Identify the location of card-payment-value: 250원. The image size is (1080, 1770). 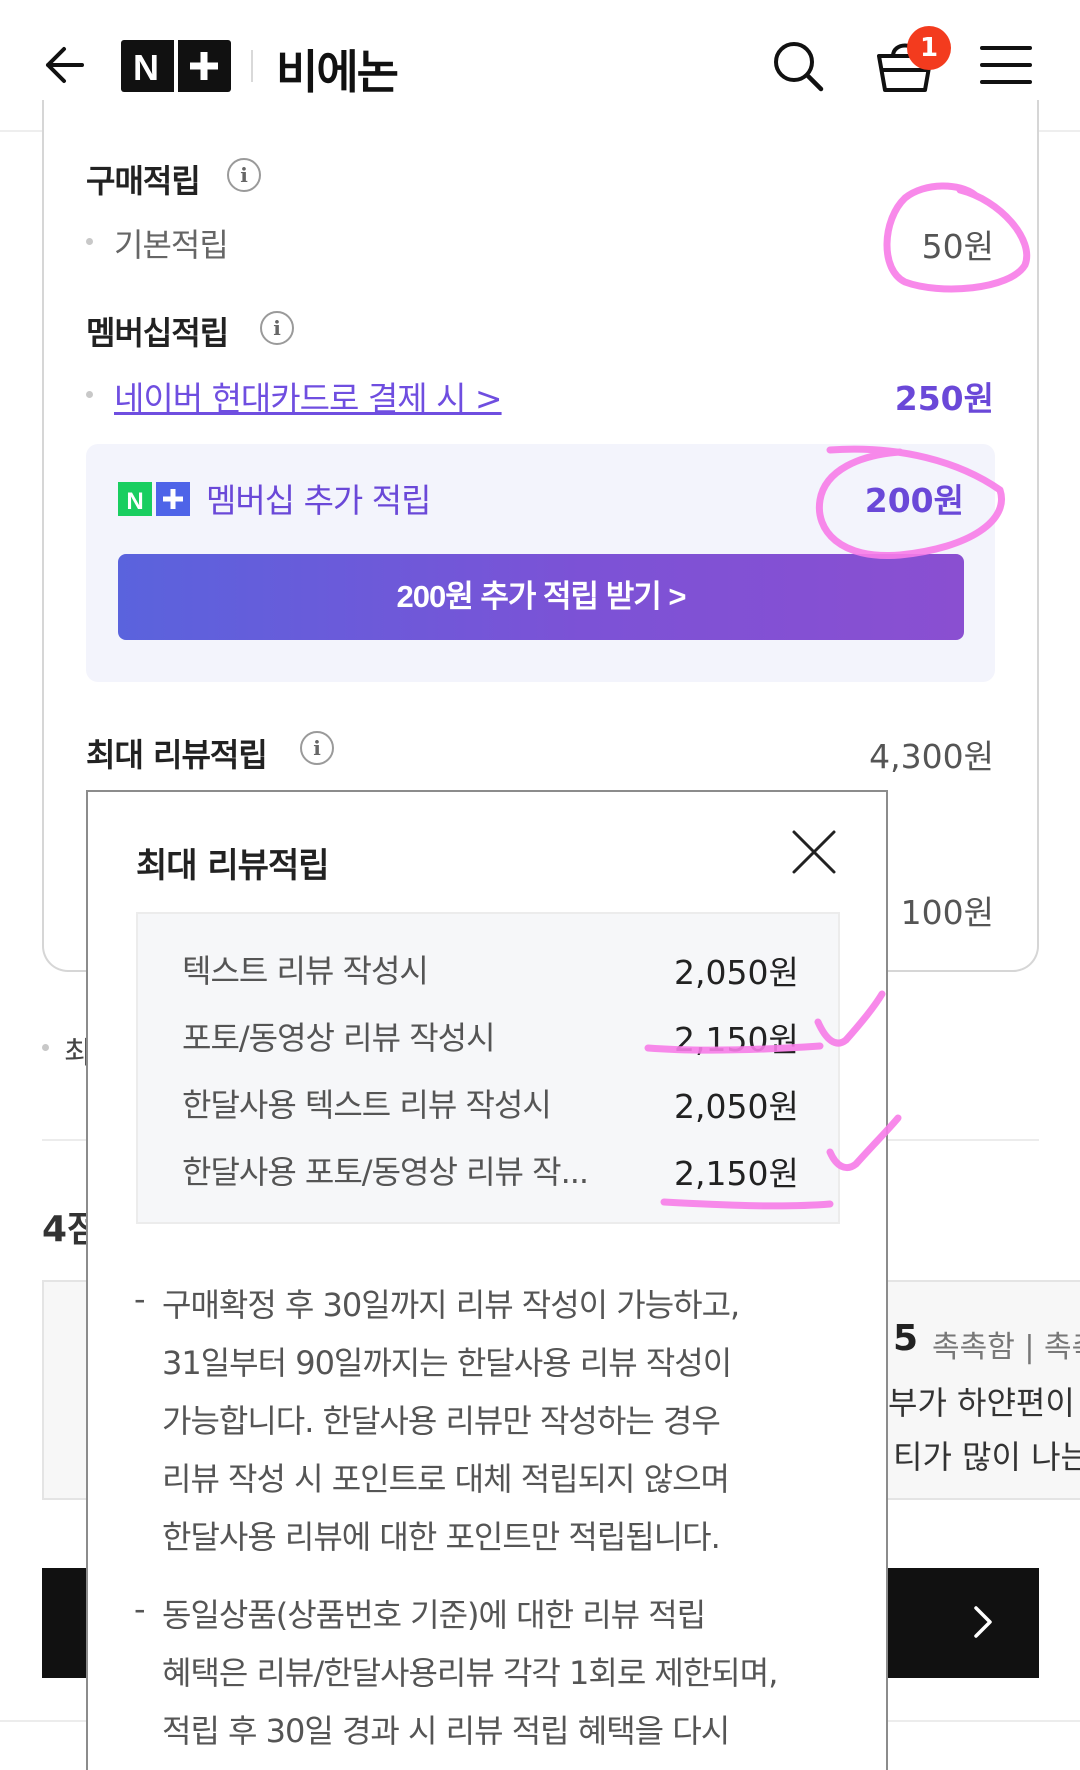
(944, 398).